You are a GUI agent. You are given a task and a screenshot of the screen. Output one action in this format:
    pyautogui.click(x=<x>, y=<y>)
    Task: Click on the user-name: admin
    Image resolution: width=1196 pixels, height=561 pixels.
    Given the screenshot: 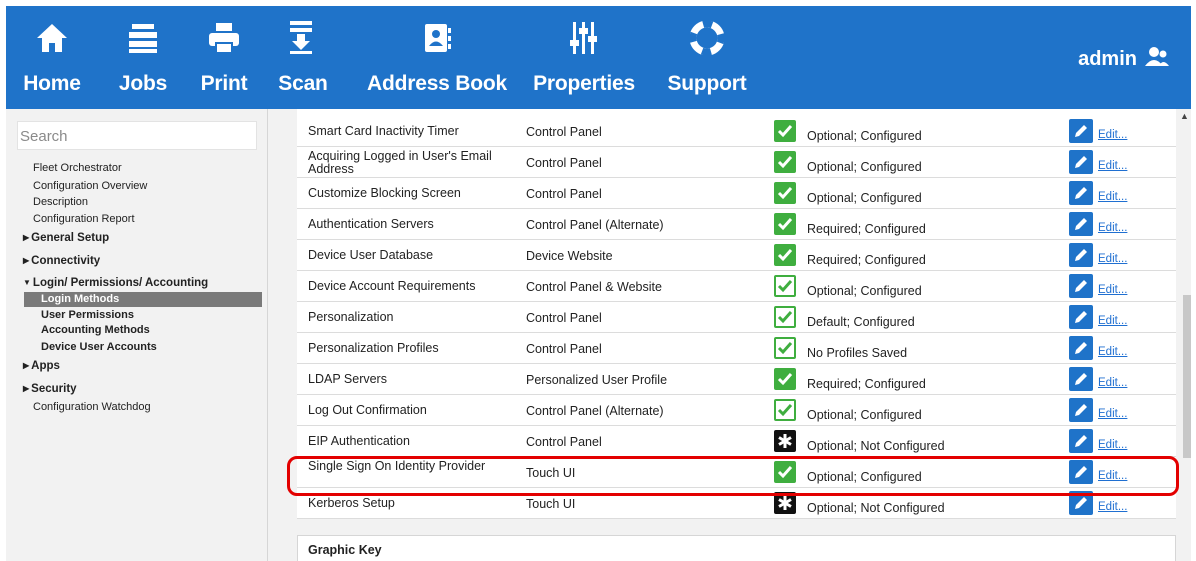 What is the action you would take?
    pyautogui.click(x=1107, y=58)
    